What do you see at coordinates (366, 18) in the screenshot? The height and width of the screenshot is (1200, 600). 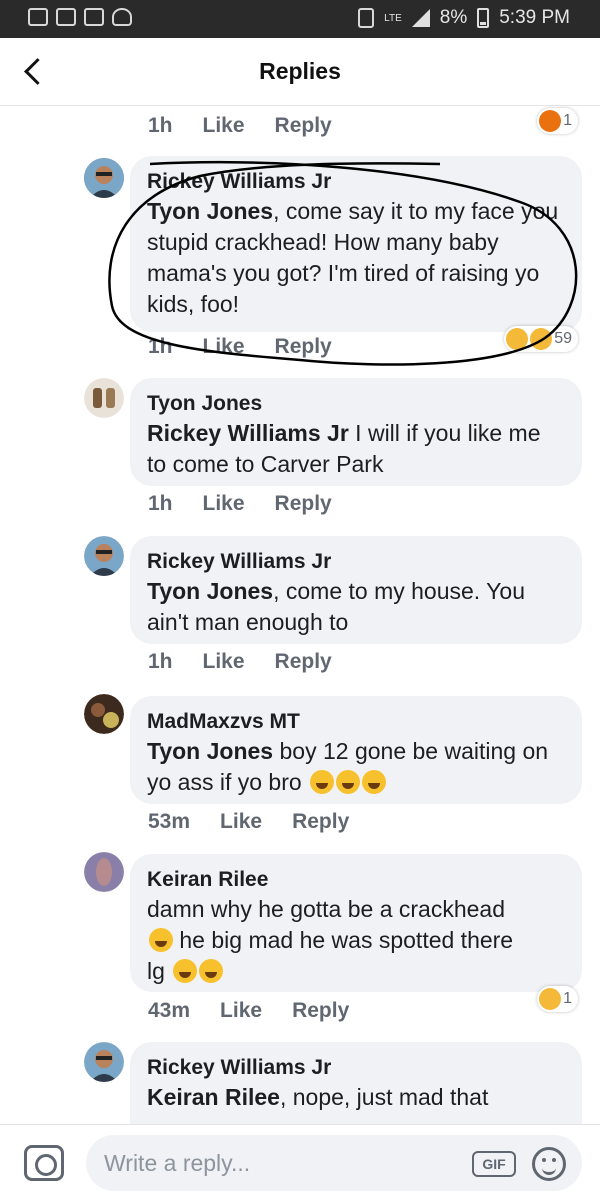 I see `vibrate-icon` at bounding box center [366, 18].